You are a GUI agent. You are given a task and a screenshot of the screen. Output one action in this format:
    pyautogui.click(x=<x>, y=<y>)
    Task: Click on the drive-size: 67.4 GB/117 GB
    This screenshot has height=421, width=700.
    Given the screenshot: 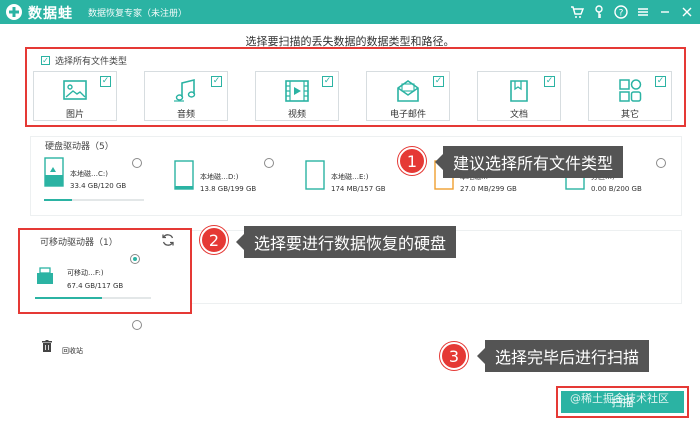 What is the action you would take?
    pyautogui.click(x=95, y=286)
    